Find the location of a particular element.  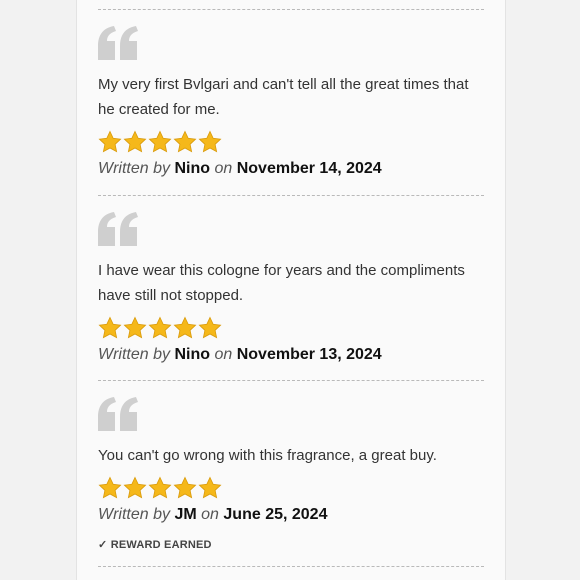

review-byline: Written by JM on June 25, 2024 is located at coordinates (291, 515).